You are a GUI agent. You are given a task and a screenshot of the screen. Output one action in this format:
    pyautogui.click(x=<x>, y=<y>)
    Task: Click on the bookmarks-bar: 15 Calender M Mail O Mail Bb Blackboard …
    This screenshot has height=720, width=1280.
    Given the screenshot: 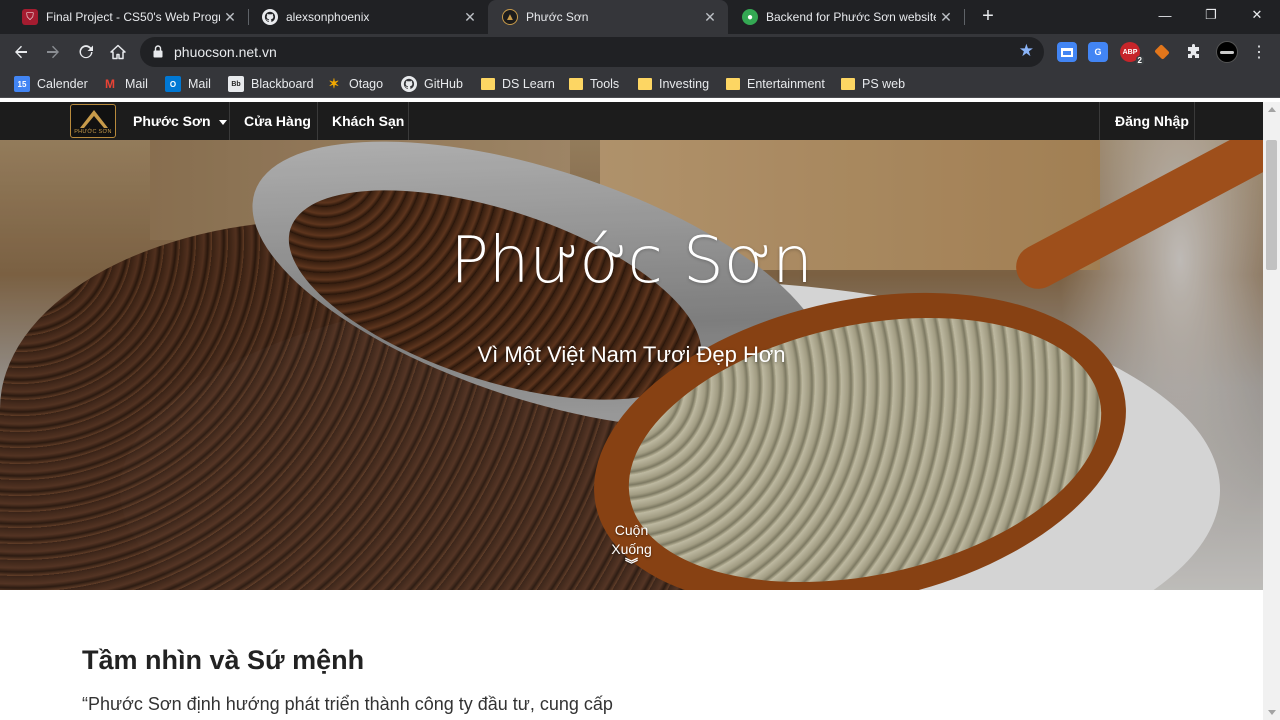 What is the action you would take?
    pyautogui.click(x=640, y=84)
    